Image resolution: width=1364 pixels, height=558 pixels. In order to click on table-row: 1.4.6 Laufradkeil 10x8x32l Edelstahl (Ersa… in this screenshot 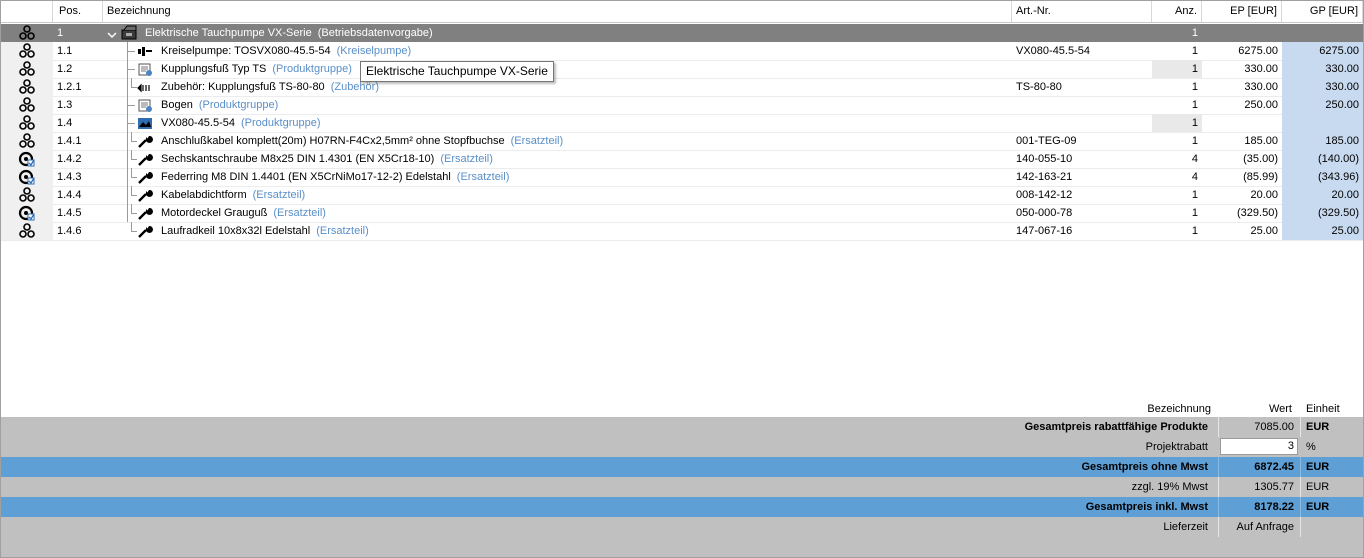, I will do `click(682, 231)`.